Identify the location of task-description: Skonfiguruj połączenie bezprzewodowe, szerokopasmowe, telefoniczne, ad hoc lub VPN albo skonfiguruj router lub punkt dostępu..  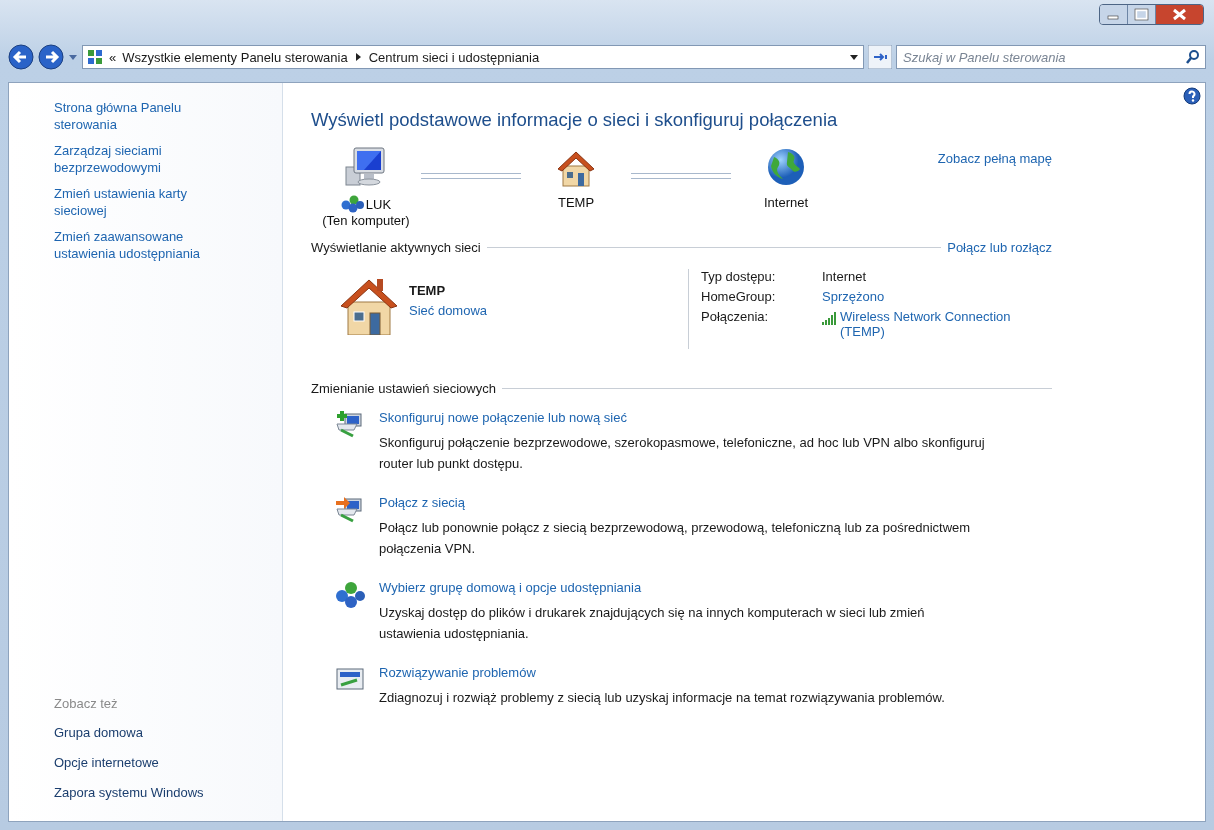
(682, 453).